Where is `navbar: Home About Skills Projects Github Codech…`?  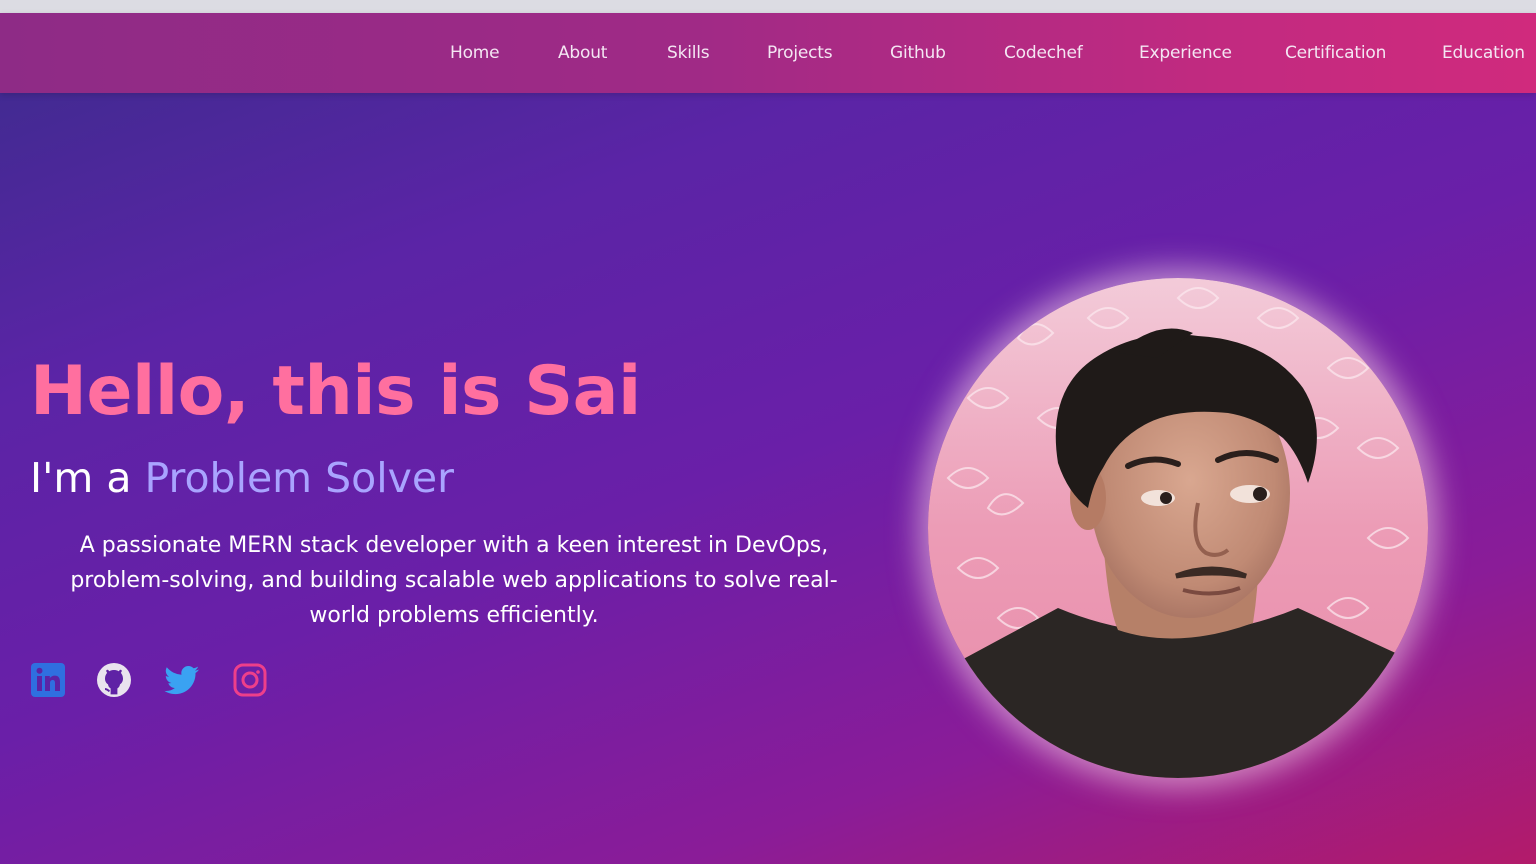 navbar: Home About Skills Projects Github Codech… is located at coordinates (768, 53).